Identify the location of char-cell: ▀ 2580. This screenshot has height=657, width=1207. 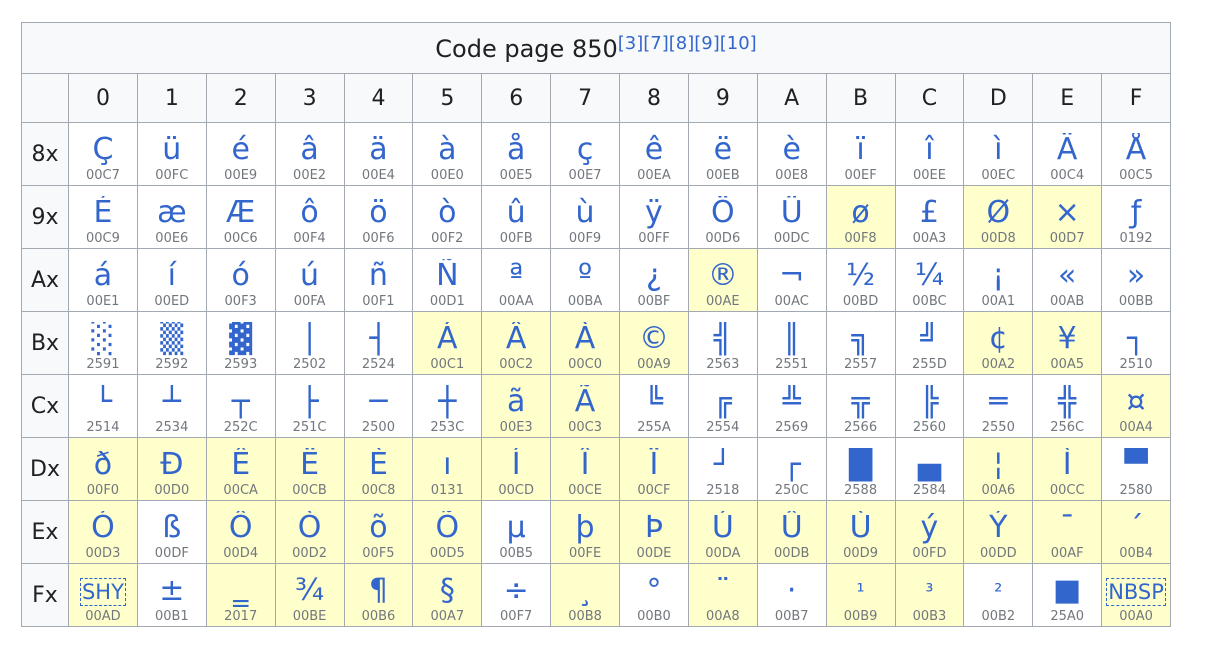
(1136, 469).